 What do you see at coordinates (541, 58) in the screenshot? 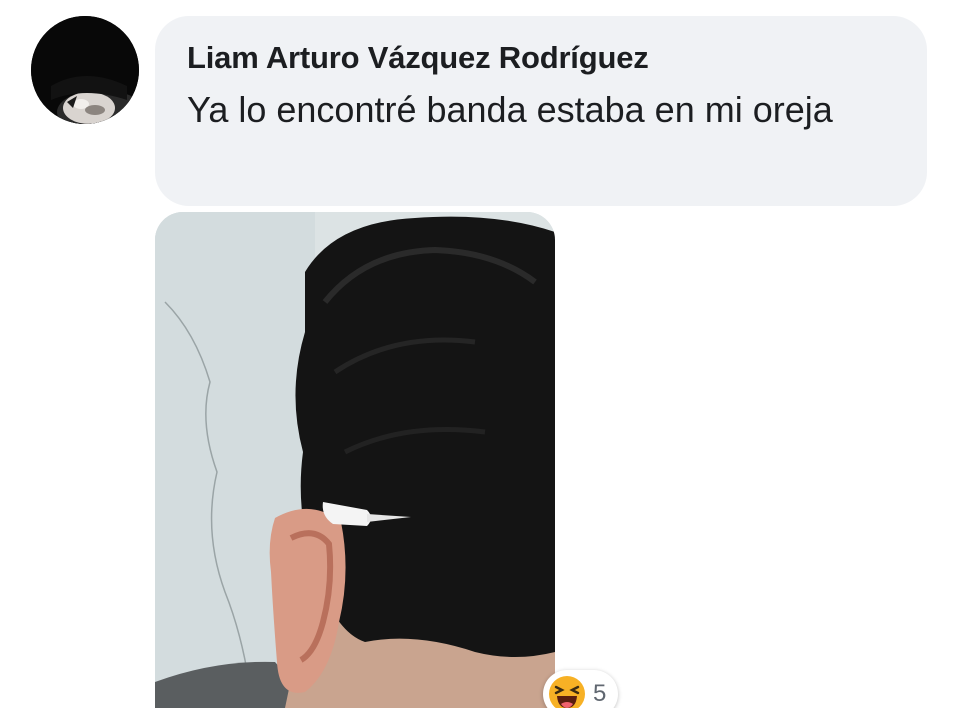
I see `author-name: Liam Arturo Vázquez Rodríguez` at bounding box center [541, 58].